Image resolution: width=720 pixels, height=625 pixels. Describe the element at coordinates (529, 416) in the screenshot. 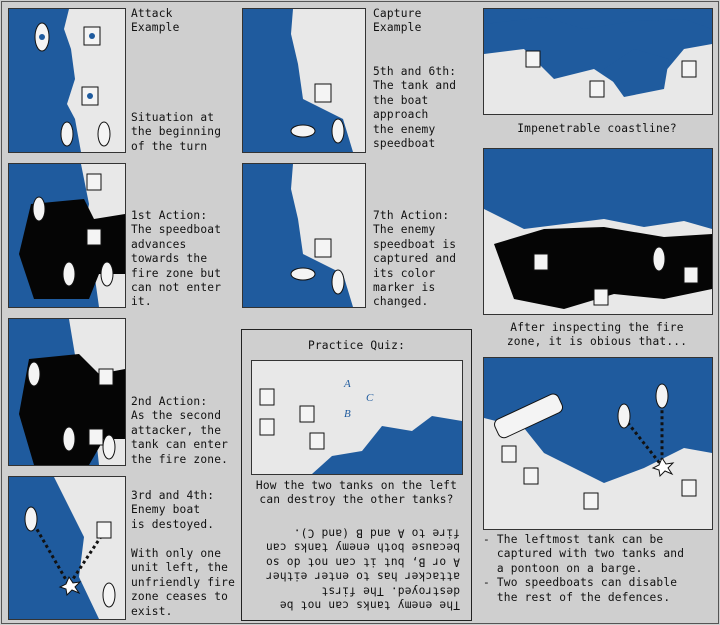

I see `pontoon-barge` at that location.